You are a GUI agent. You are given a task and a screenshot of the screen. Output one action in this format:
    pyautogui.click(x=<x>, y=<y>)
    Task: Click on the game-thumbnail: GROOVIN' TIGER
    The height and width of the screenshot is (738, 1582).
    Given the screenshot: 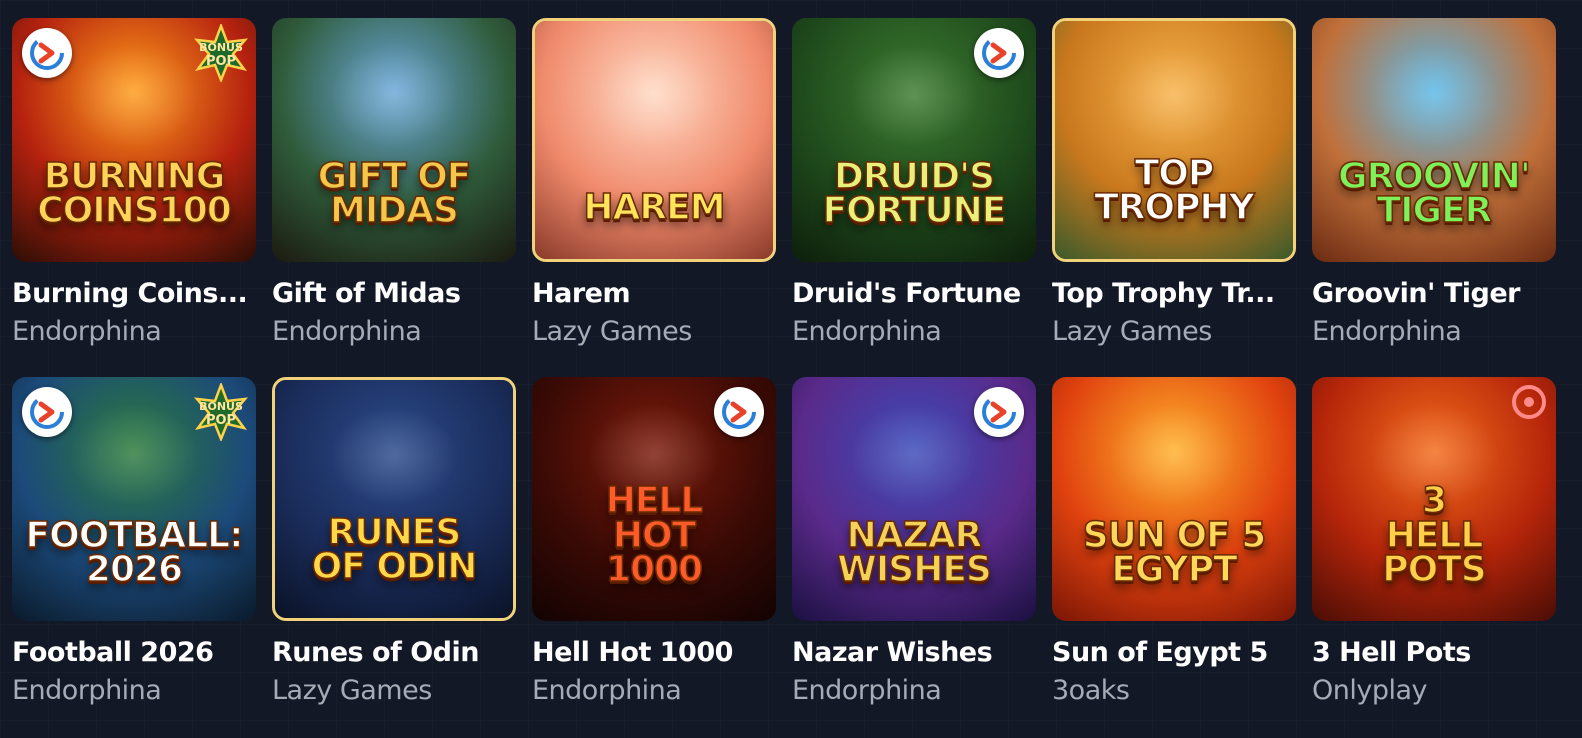 What is the action you would take?
    pyautogui.click(x=1434, y=140)
    